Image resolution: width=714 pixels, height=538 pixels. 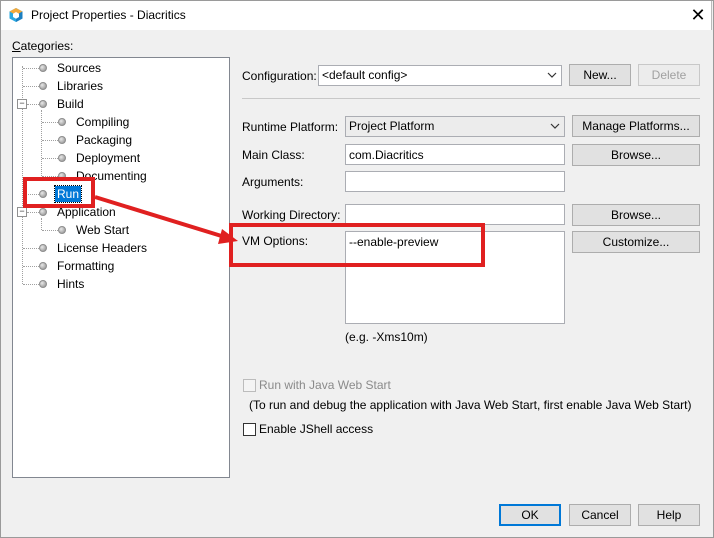 What do you see at coordinates (357, 245) in the screenshot?
I see `annotation-box-vm-options` at bounding box center [357, 245].